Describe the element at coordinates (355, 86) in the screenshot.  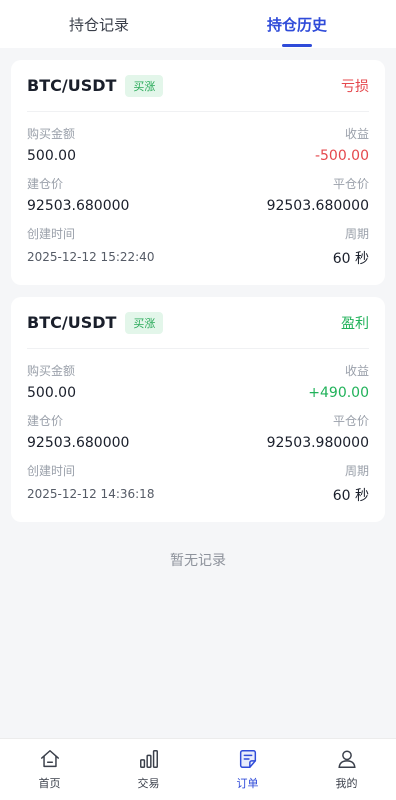
I see `result-status: 亏损` at that location.